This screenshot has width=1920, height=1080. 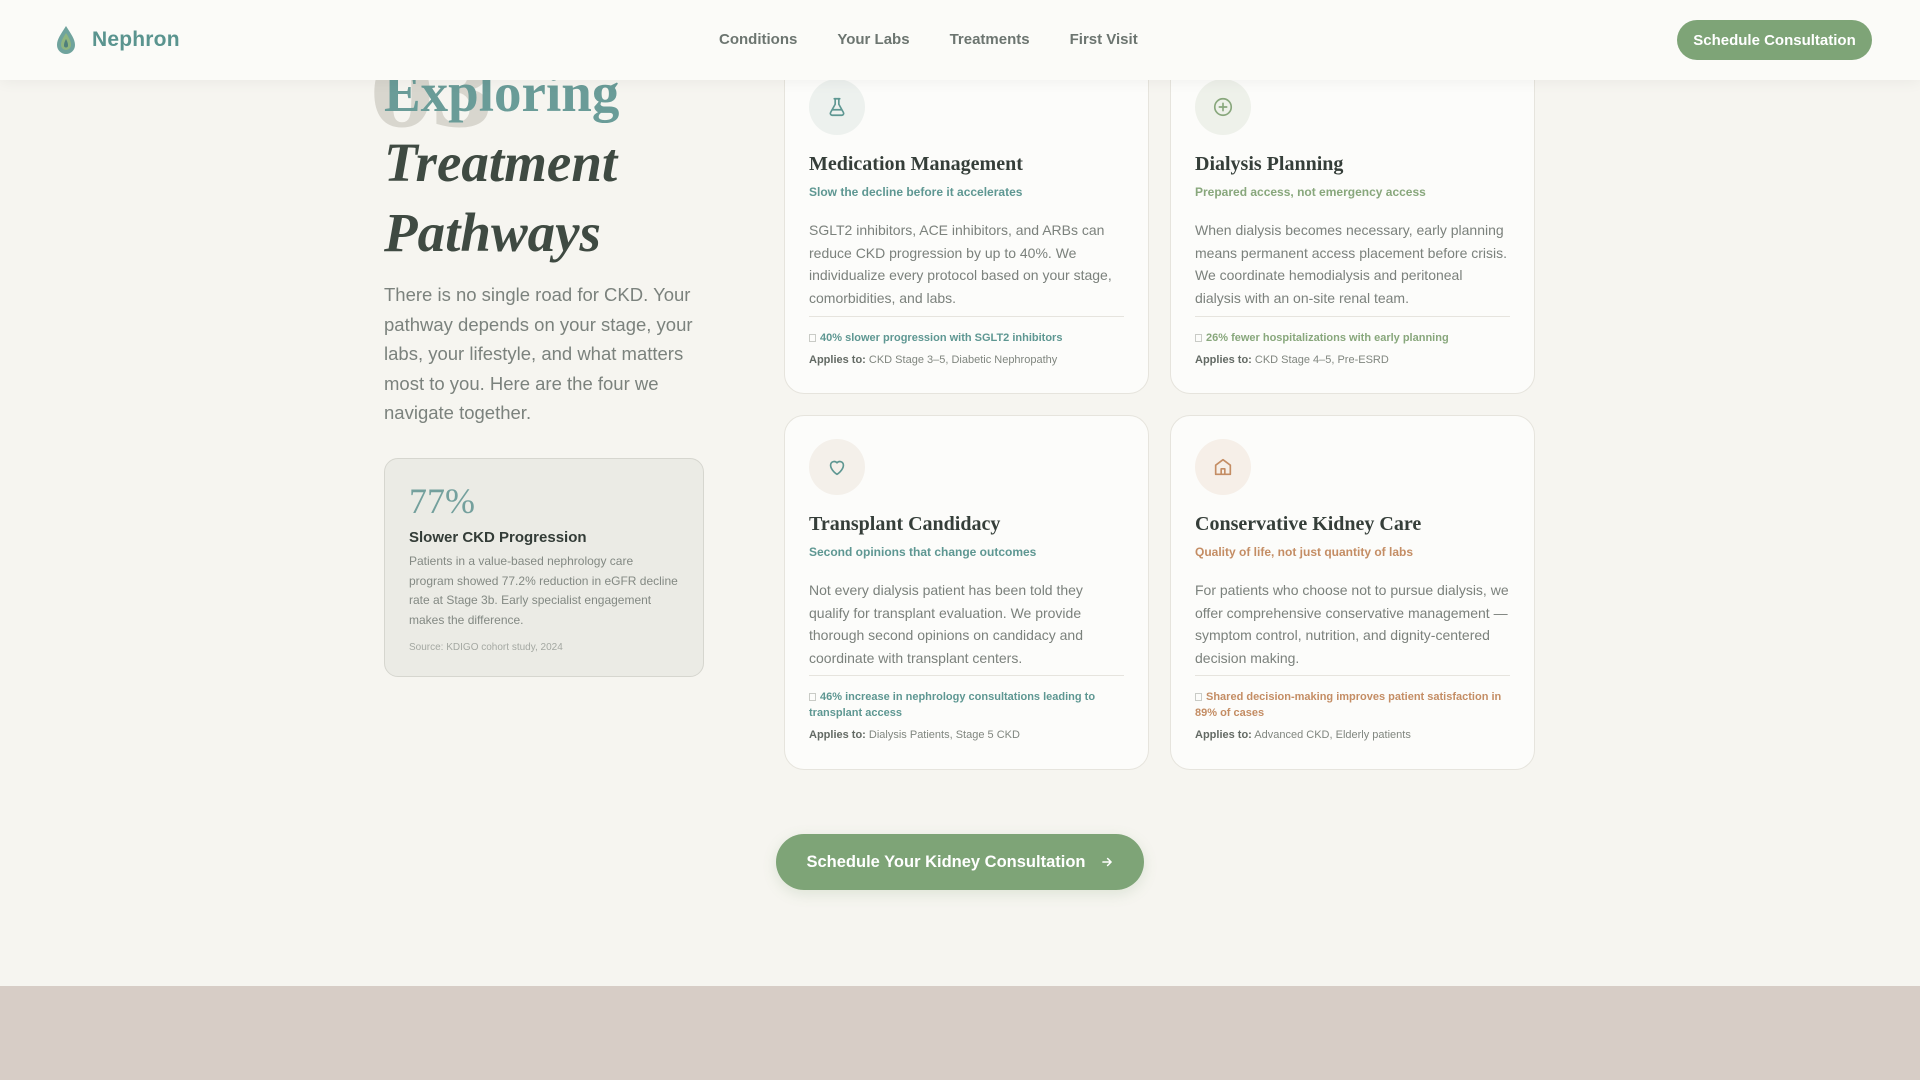 What do you see at coordinates (1269, 164) in the screenshot?
I see `card-title: Dialysis Planning` at bounding box center [1269, 164].